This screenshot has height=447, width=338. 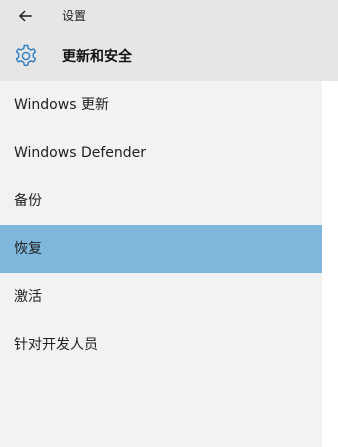 What do you see at coordinates (56, 345) in the screenshot?
I see `sidebar-item-label: 针对开发人员` at bounding box center [56, 345].